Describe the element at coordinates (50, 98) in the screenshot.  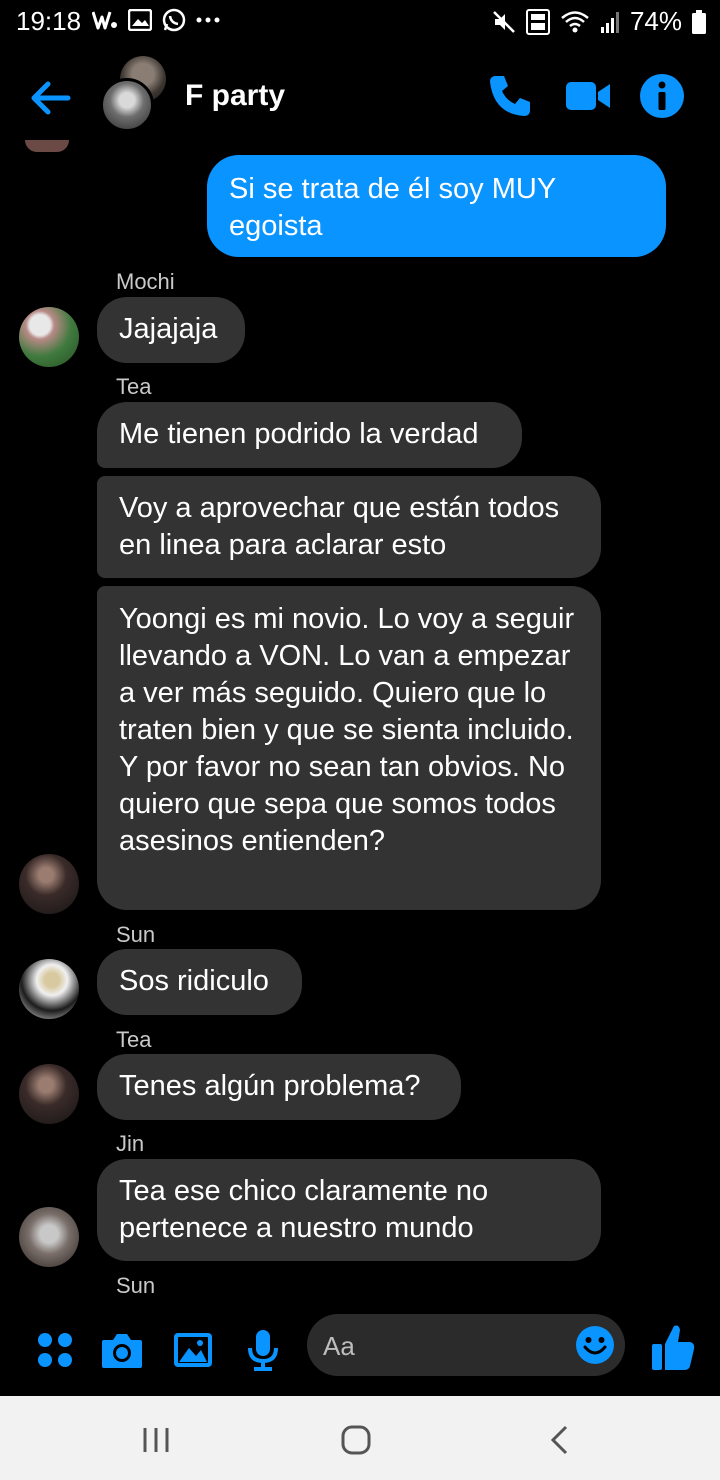
I see `back-arrow-icon` at that location.